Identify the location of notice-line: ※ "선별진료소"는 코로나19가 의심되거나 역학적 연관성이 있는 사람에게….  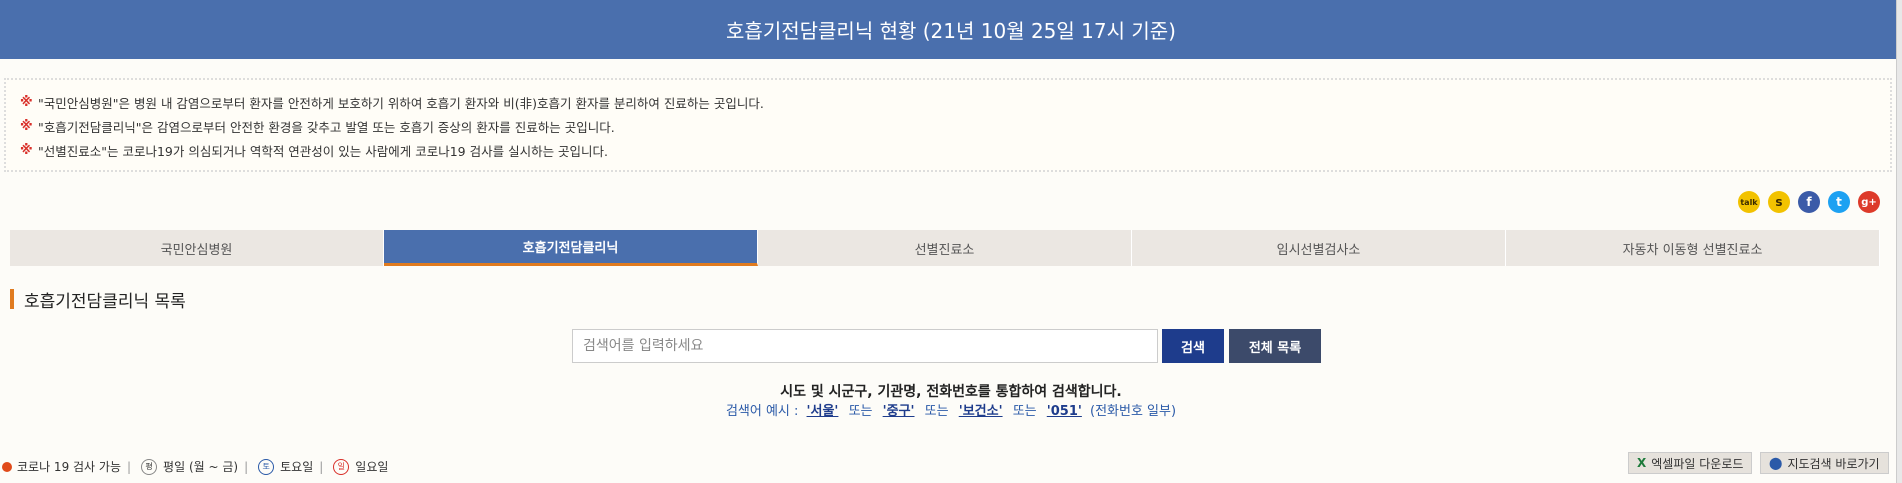
(948, 150).